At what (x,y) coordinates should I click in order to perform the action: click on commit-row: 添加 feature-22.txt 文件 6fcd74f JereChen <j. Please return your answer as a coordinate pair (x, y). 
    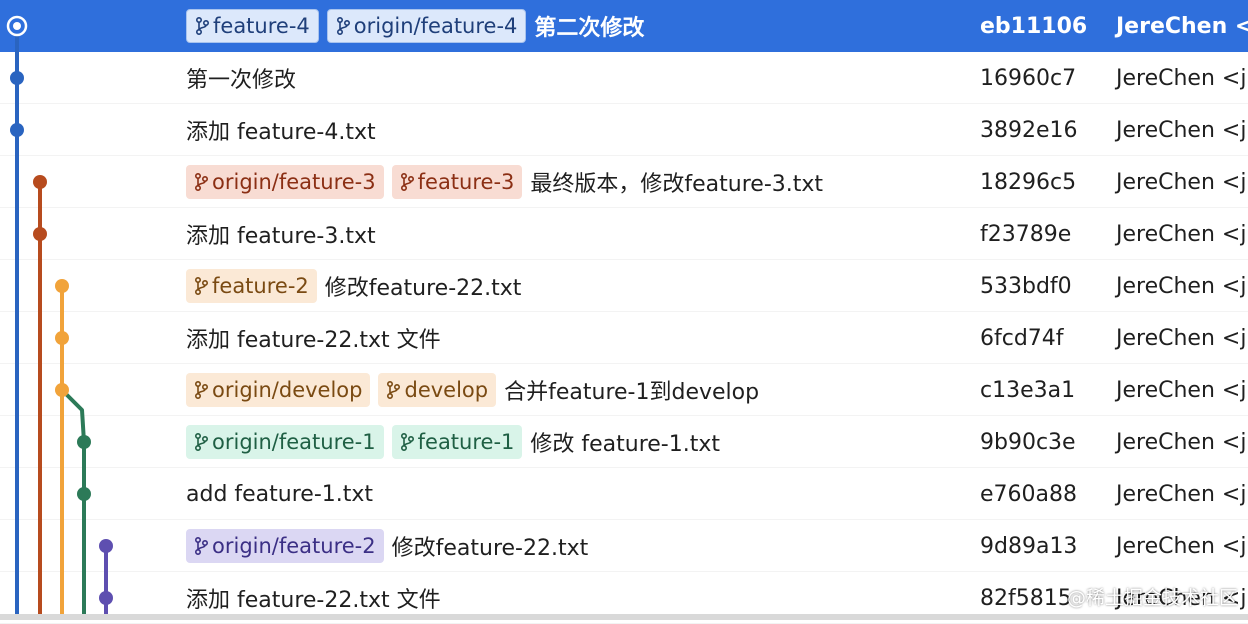
    Looking at the image, I should click on (624, 338).